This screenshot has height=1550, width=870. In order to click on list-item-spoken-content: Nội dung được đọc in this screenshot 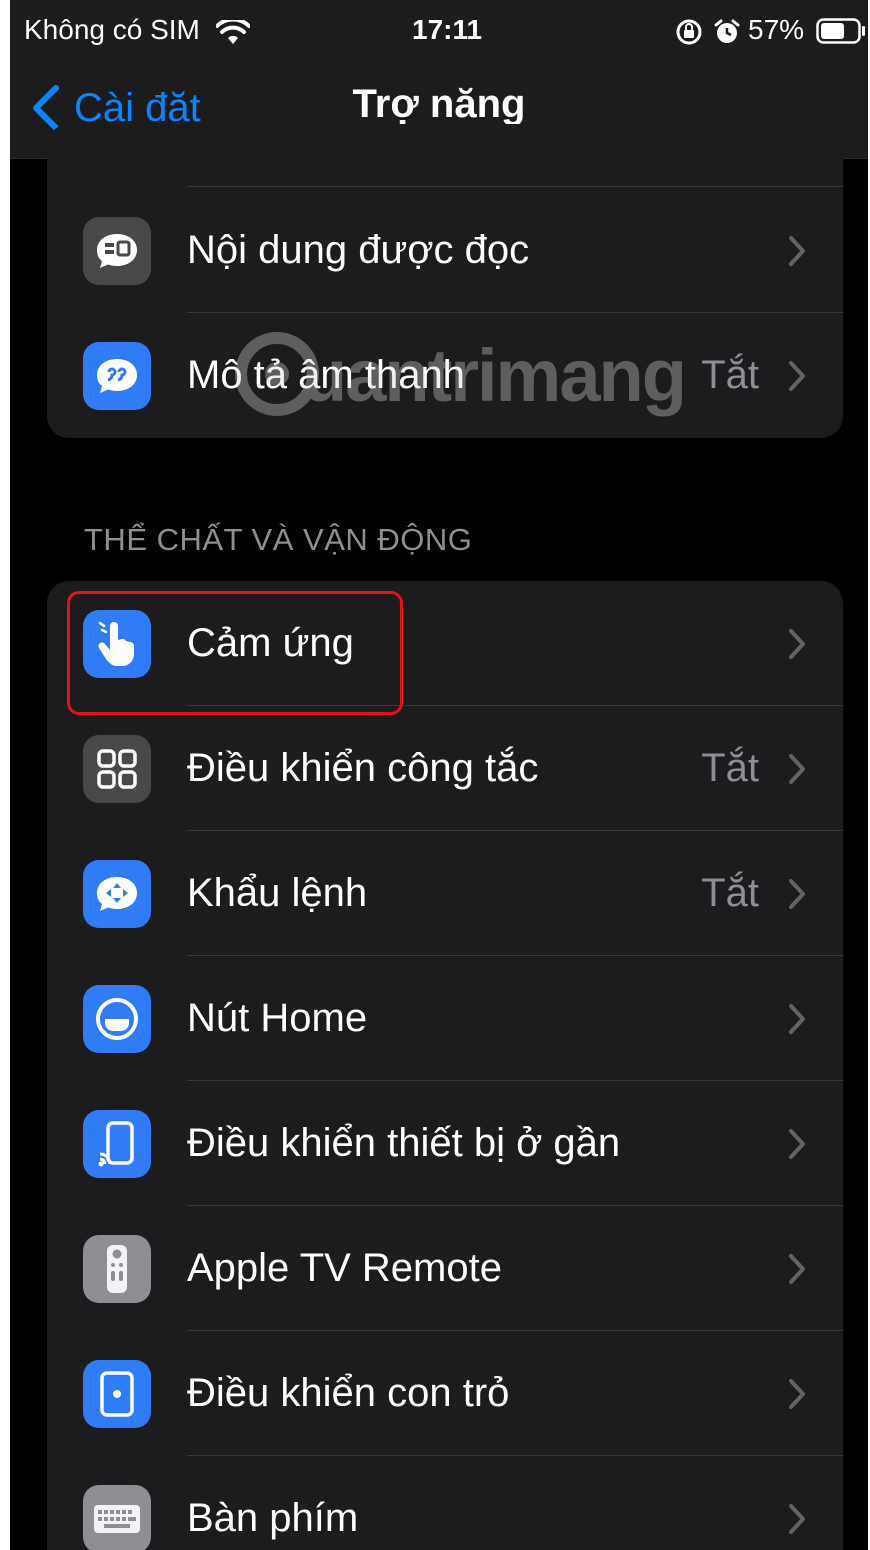, I will do `click(445, 250)`.